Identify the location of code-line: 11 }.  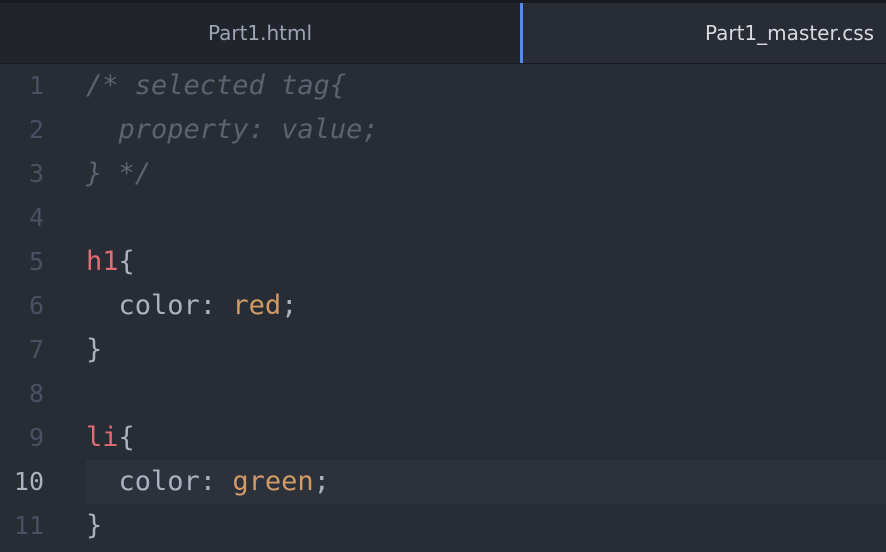
(443, 526).